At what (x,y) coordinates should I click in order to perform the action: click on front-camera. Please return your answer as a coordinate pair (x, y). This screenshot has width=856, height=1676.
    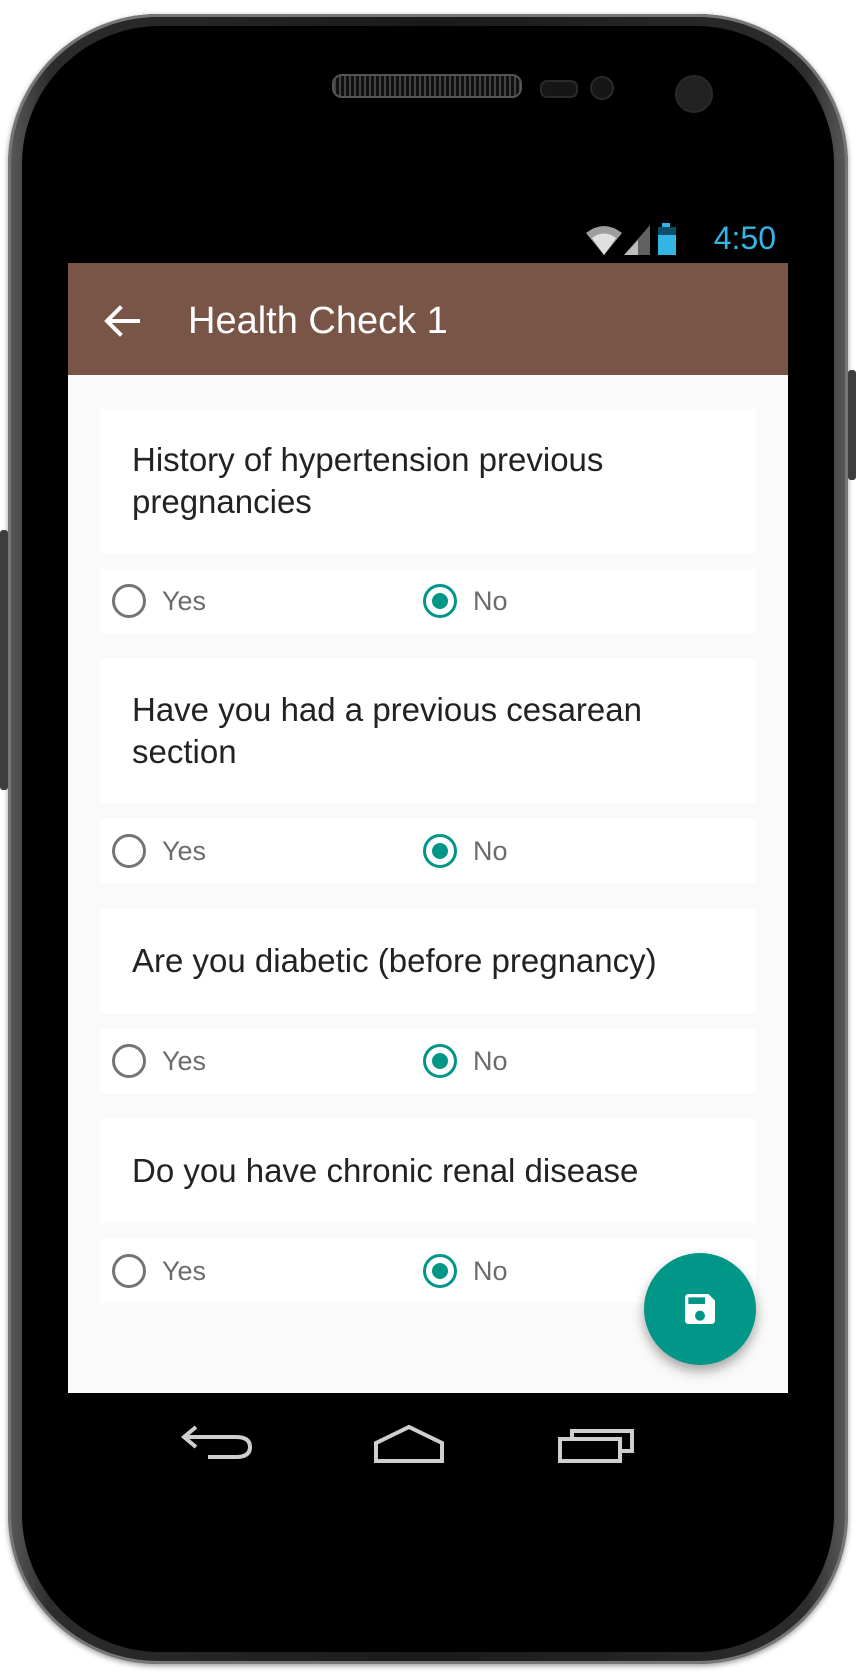
    Looking at the image, I should click on (694, 94).